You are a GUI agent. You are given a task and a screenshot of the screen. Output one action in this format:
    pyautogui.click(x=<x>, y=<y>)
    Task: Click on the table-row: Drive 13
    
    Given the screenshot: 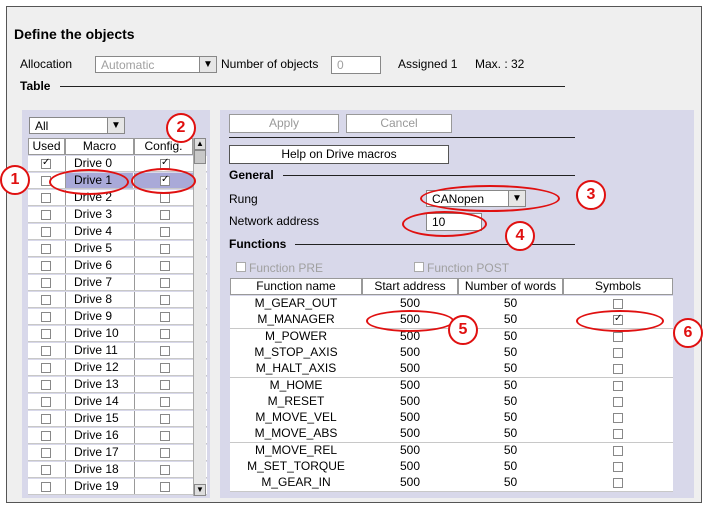 What is the action you would take?
    pyautogui.click(x=117, y=385)
    